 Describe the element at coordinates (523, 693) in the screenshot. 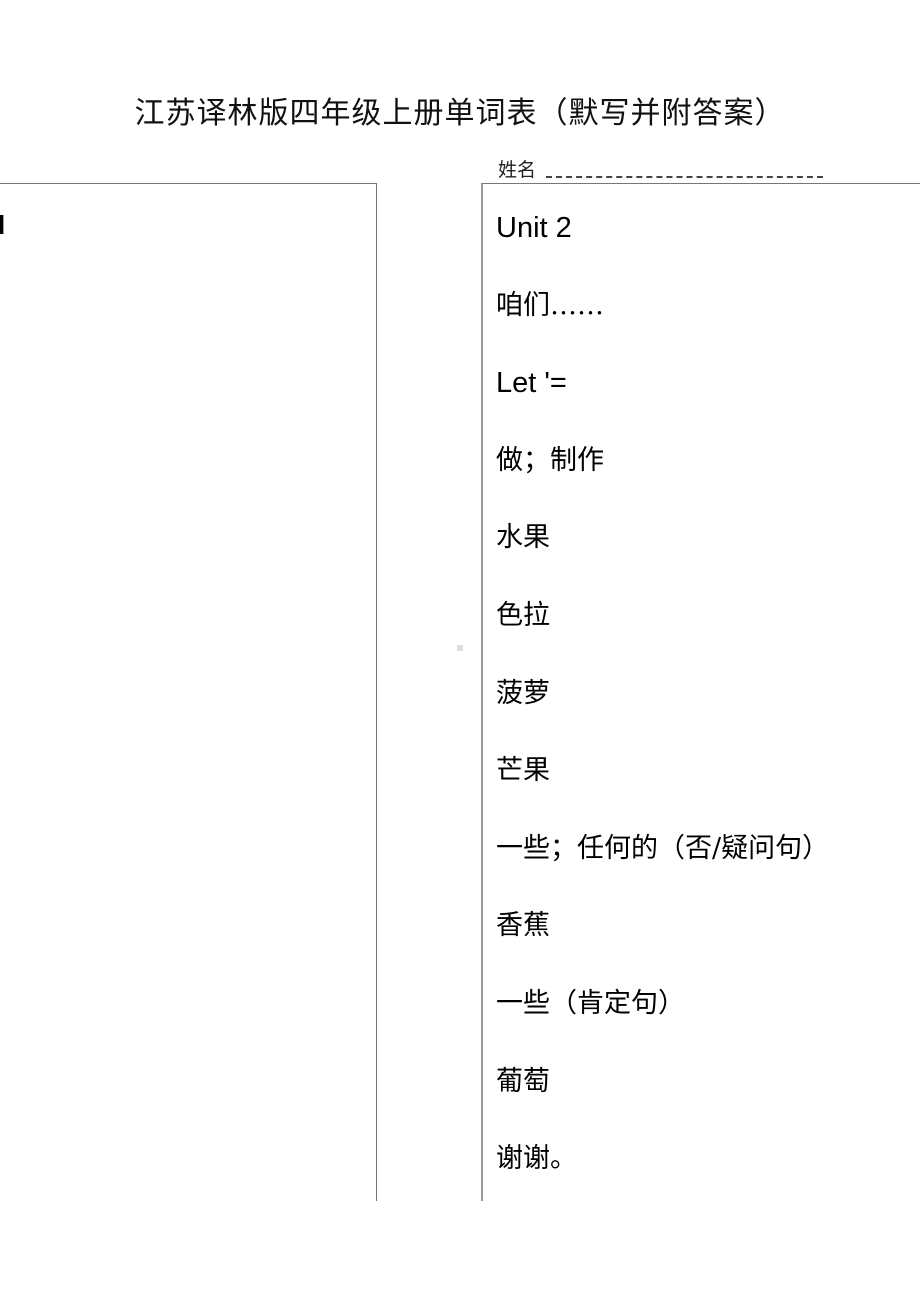

I see `vocab-entry: 菠萝` at that location.